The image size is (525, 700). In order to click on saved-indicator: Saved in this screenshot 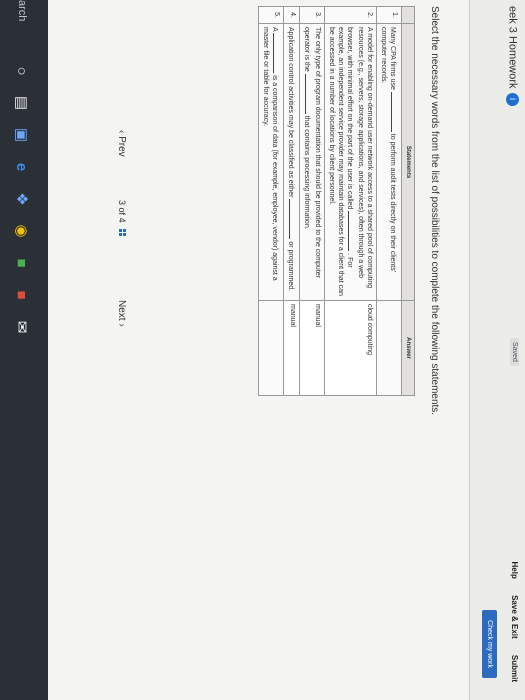, I will do `click(514, 352)`.